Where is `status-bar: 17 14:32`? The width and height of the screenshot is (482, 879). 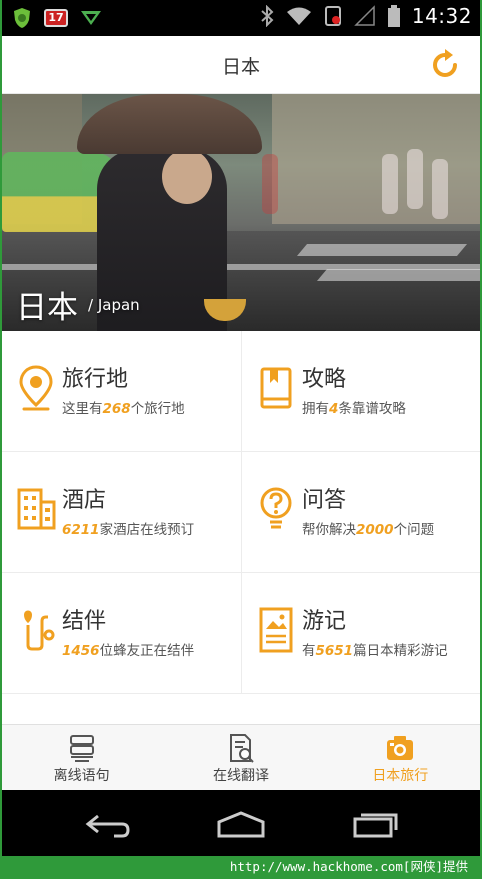
status-bar: 17 14:32 is located at coordinates (241, 18).